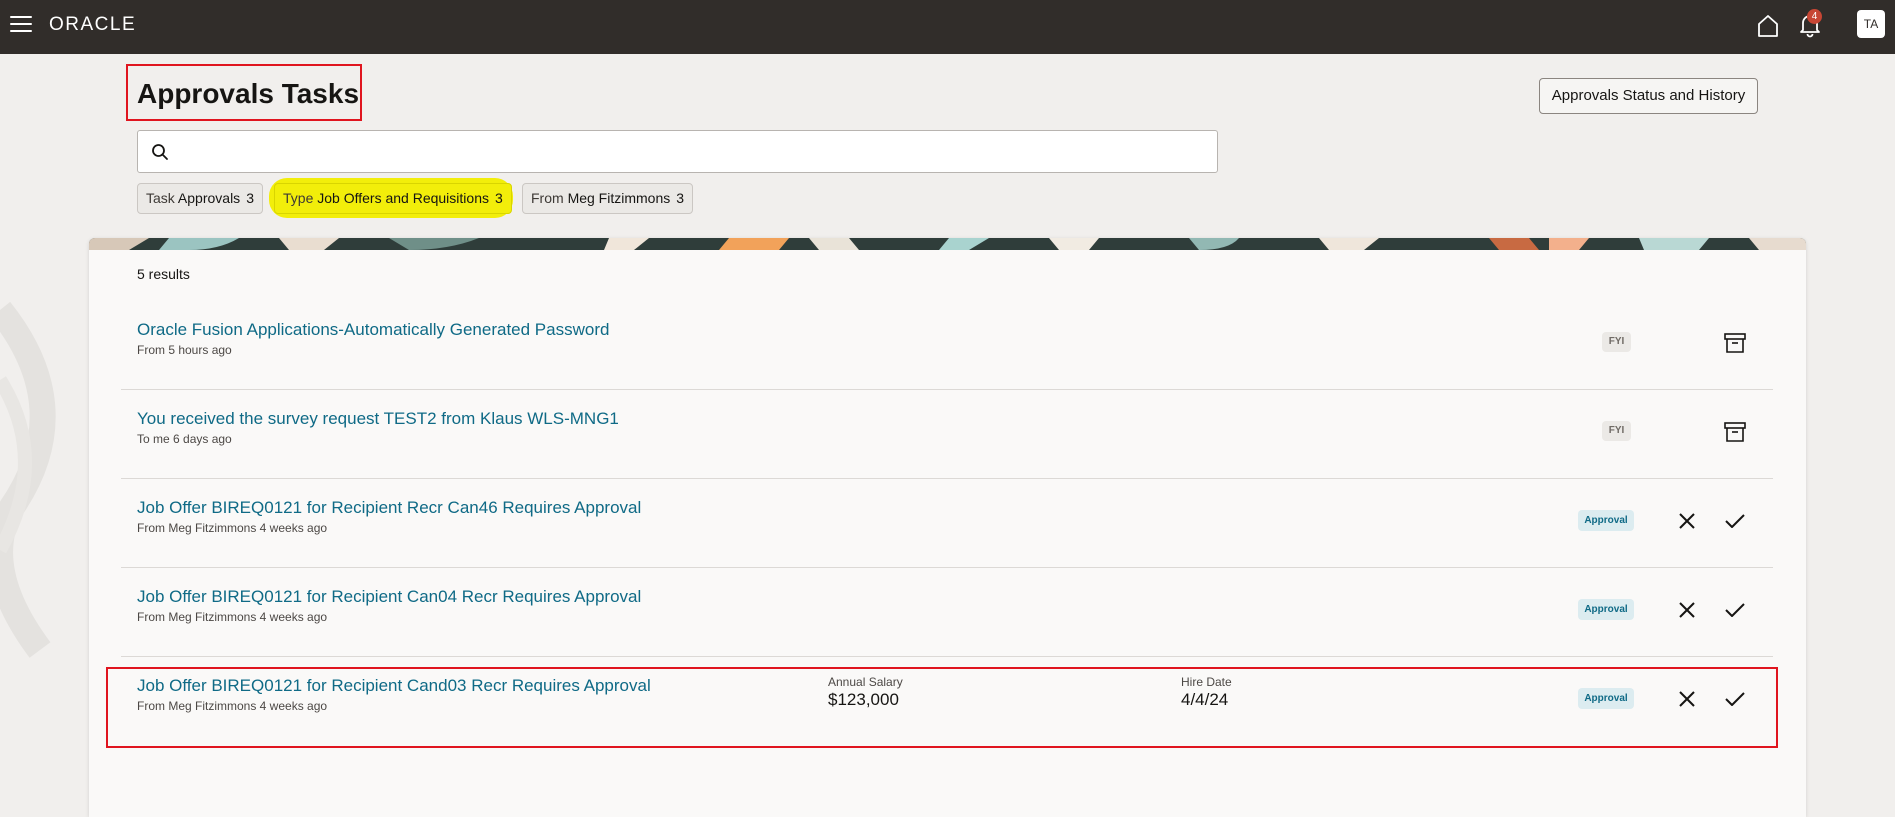  What do you see at coordinates (248, 93) in the screenshot?
I see `page-title: Approvals Tasks` at bounding box center [248, 93].